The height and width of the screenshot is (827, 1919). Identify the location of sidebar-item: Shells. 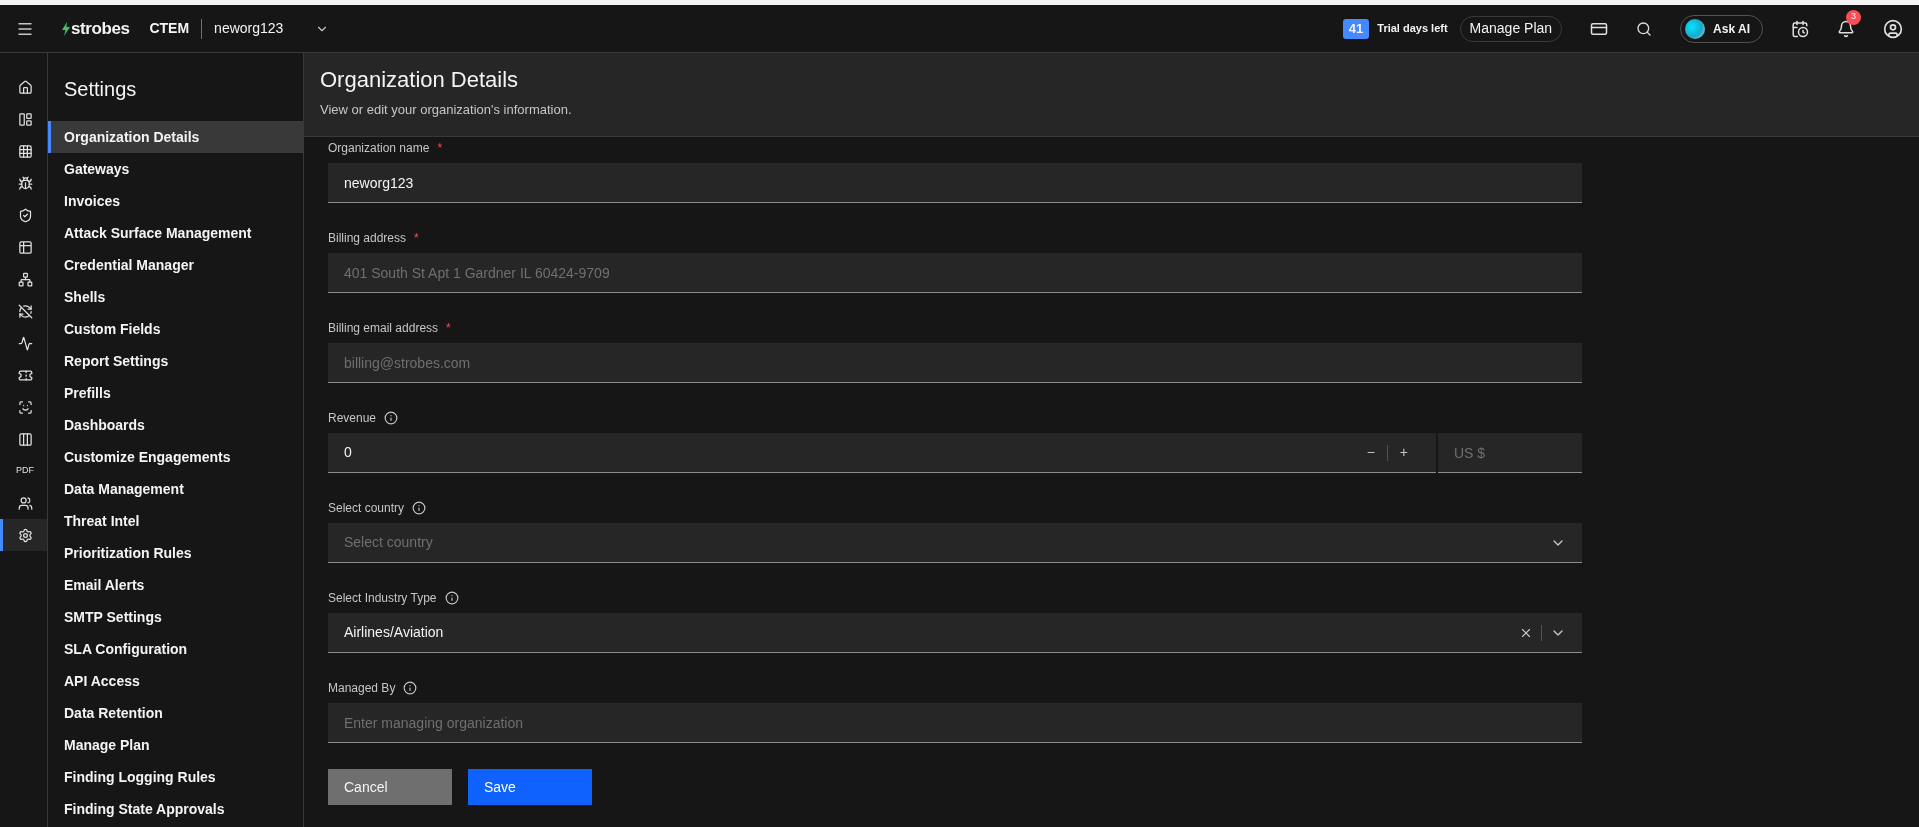
(175, 297).